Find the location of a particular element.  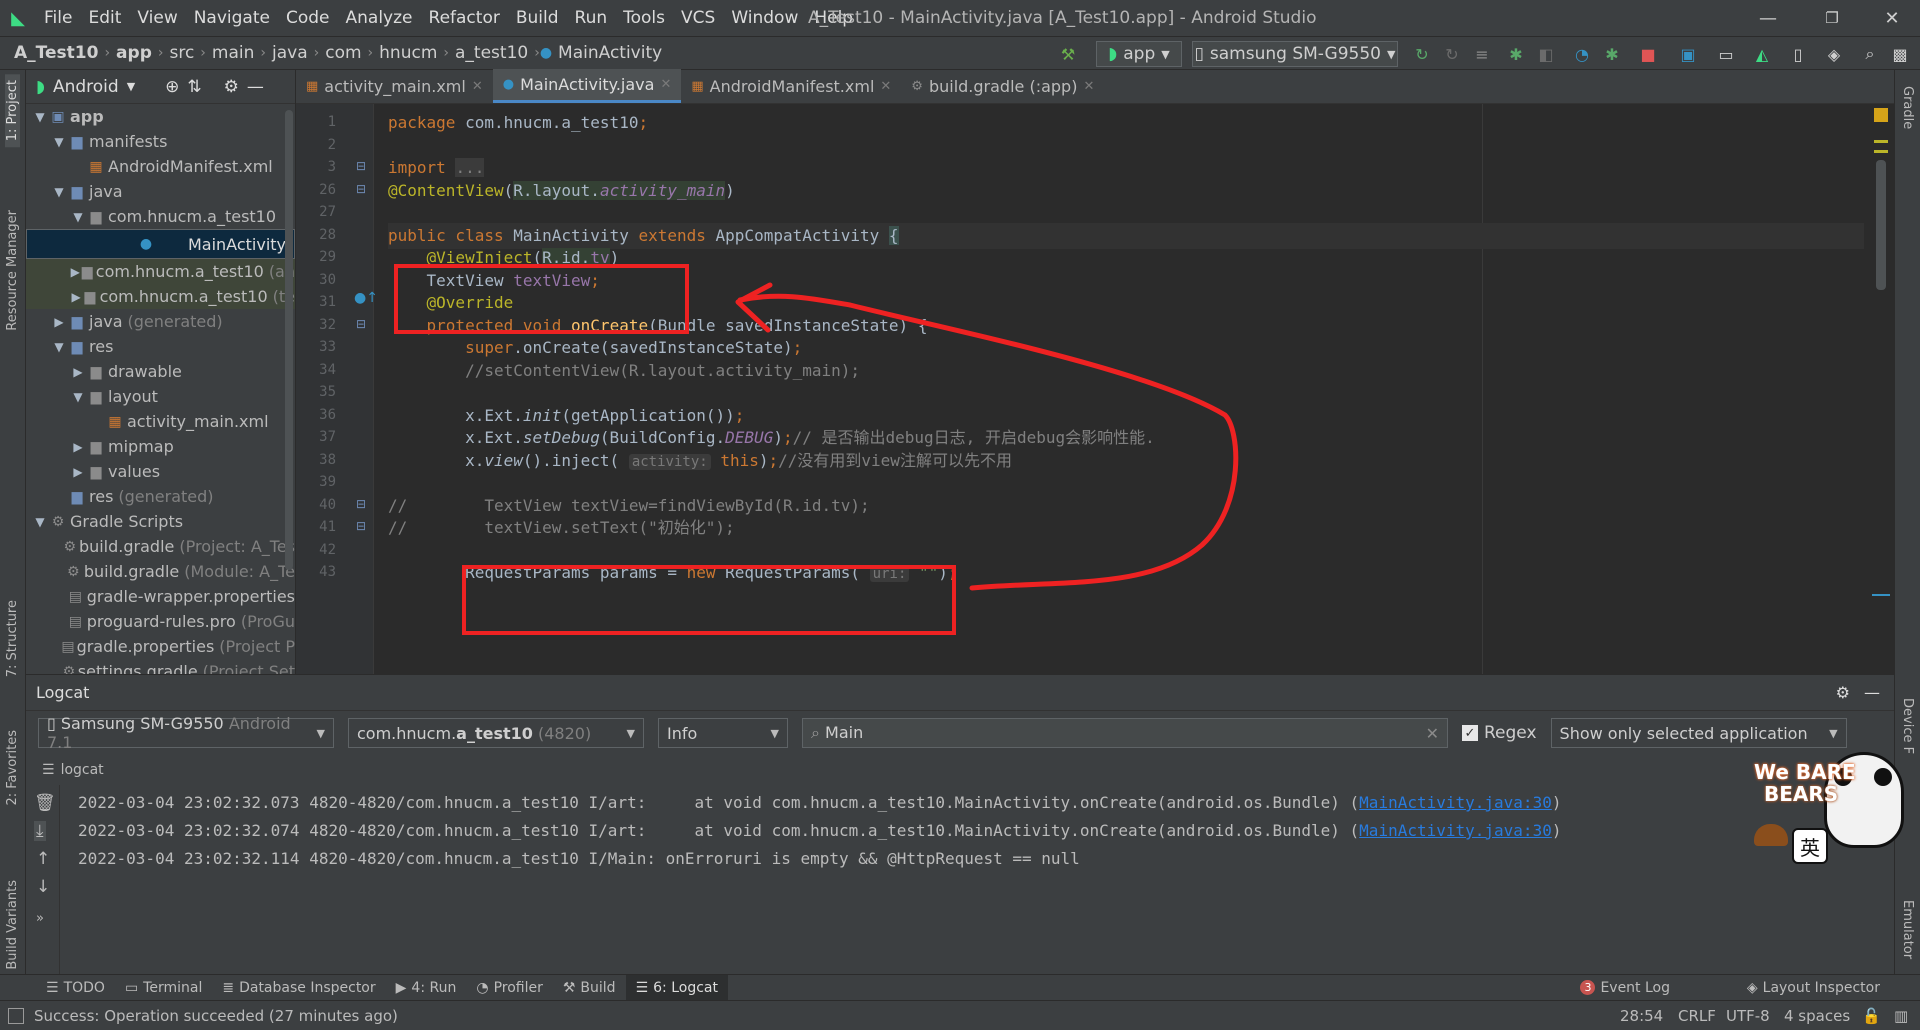

menu-item-refactor: Refactor is located at coordinates (464, 18).